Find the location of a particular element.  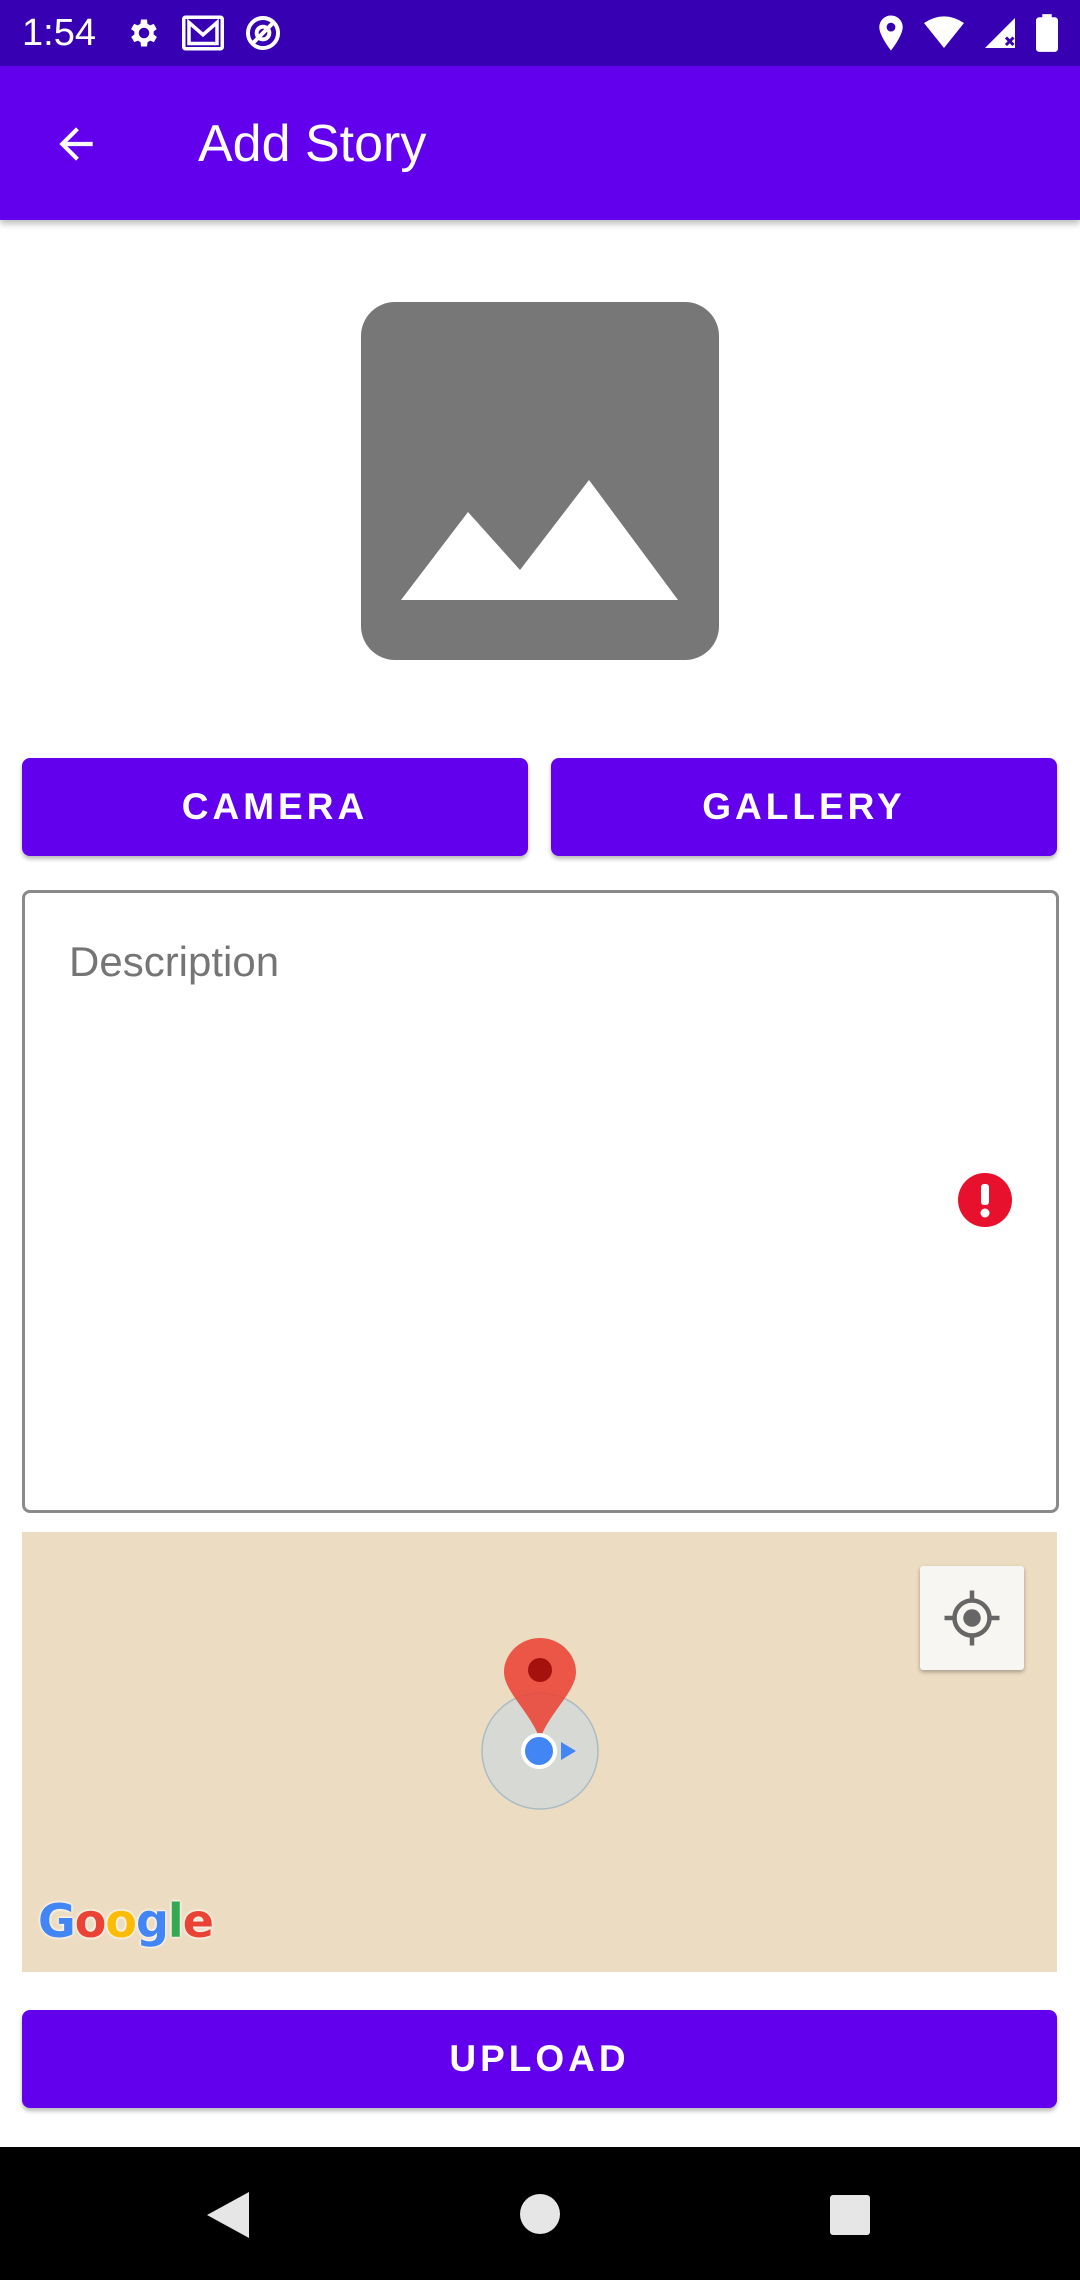

status-time: 1:54 is located at coordinates (59, 33).